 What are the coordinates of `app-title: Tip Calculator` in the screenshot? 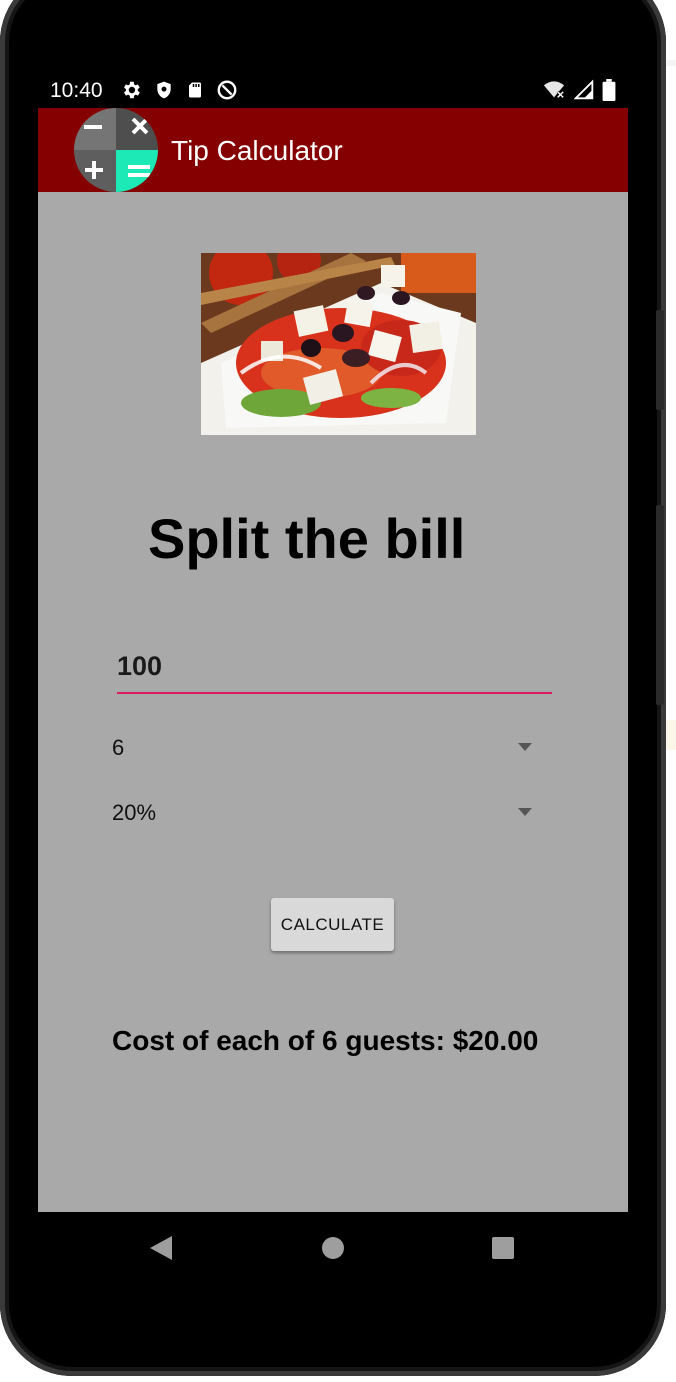 It's located at (257, 150).